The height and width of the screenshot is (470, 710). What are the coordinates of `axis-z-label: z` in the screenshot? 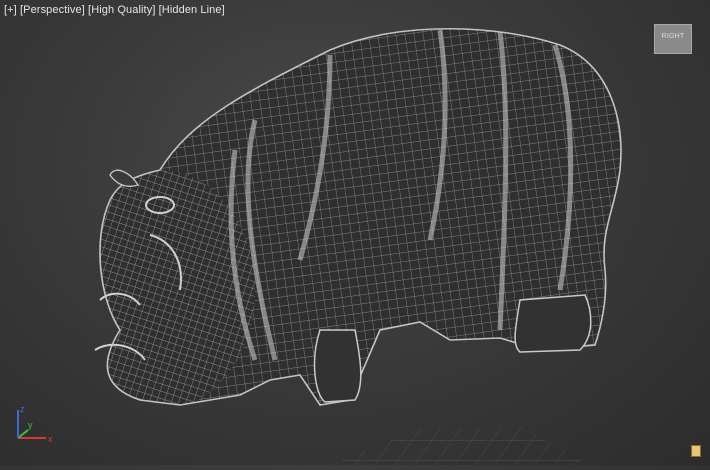 It's located at (22, 409).